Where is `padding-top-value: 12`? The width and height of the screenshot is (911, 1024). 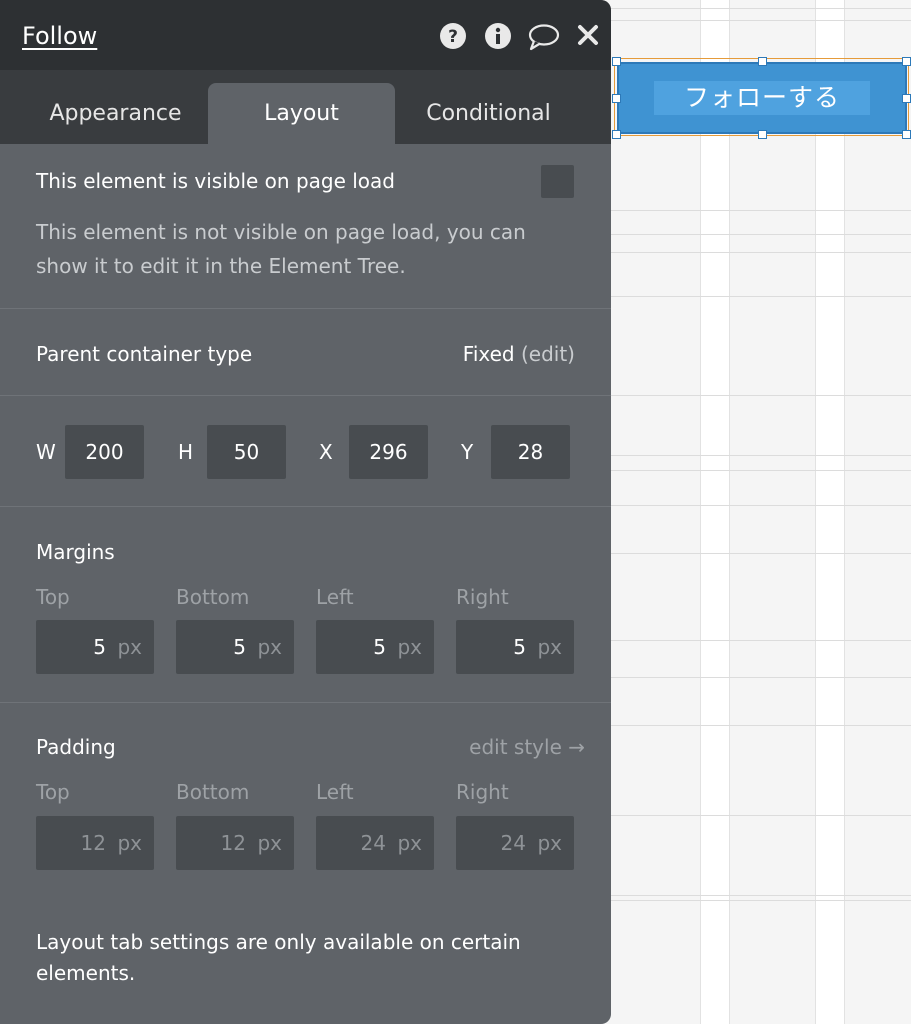
padding-top-value: 12 is located at coordinates (93, 843).